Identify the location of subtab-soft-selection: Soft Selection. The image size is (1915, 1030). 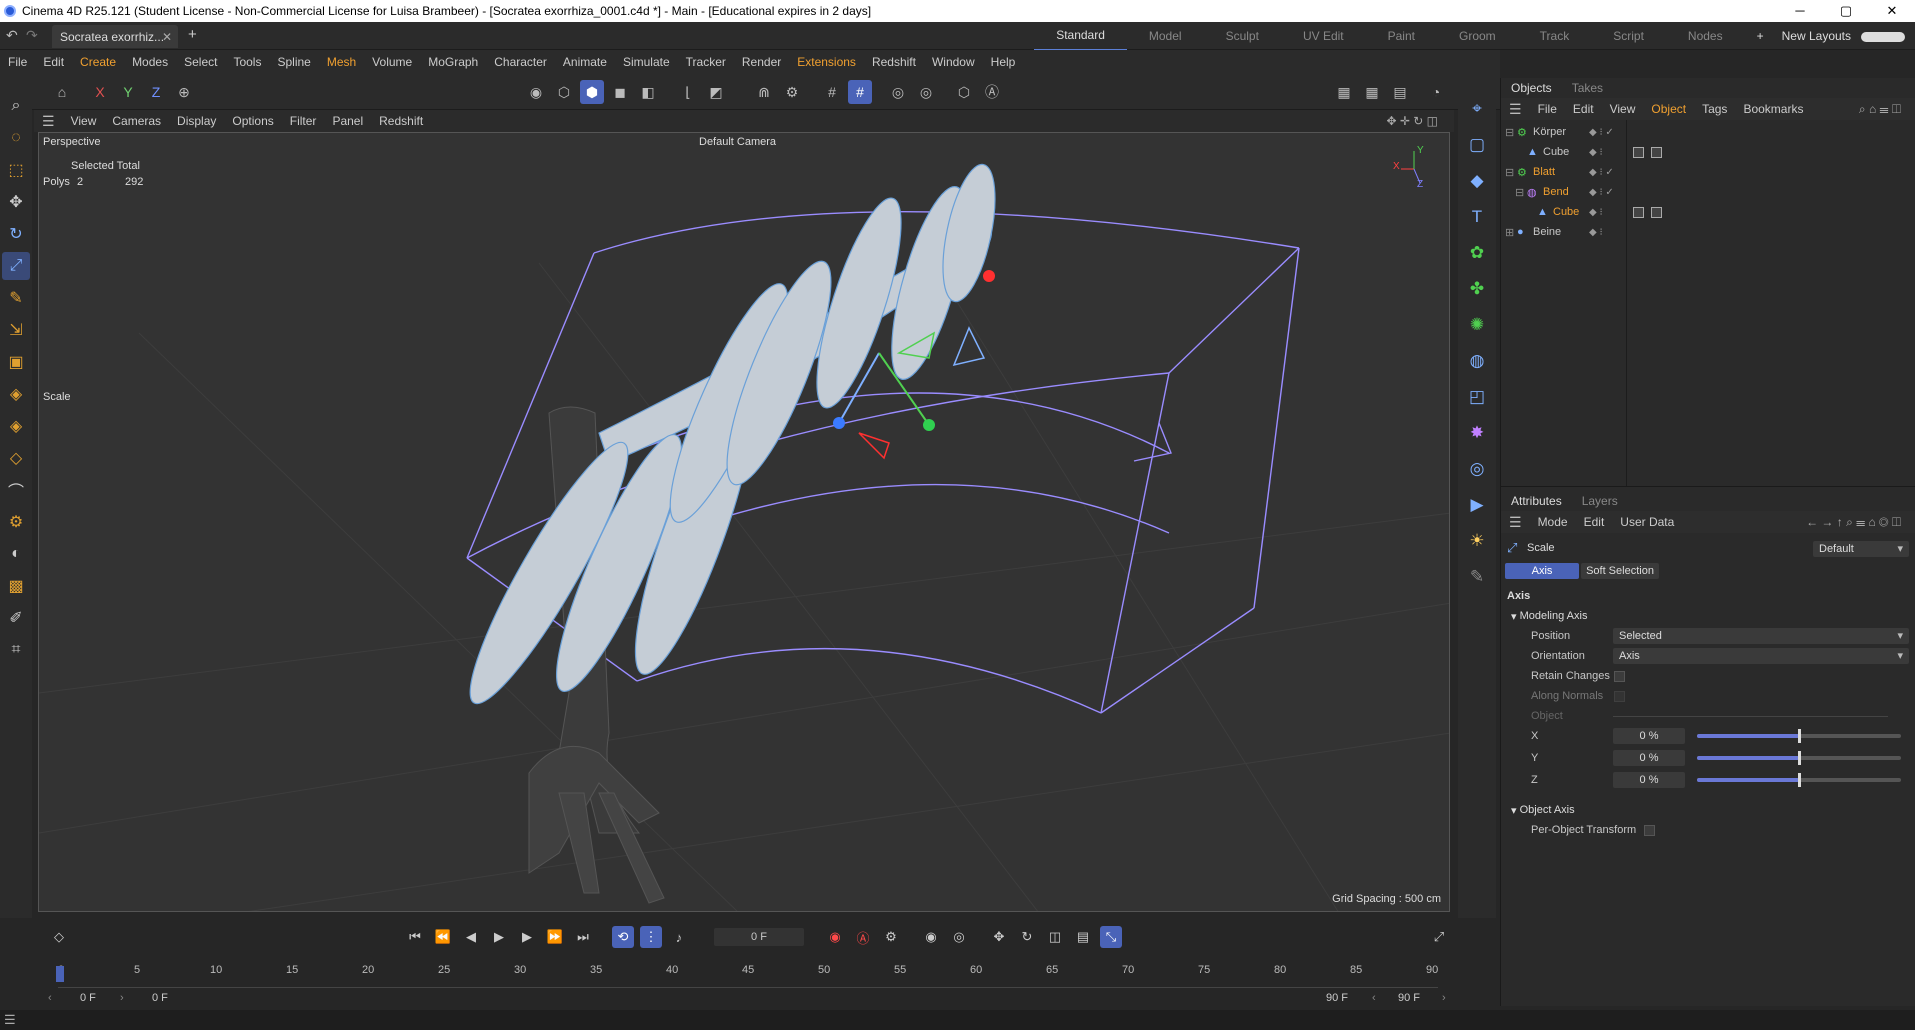
(1620, 571).